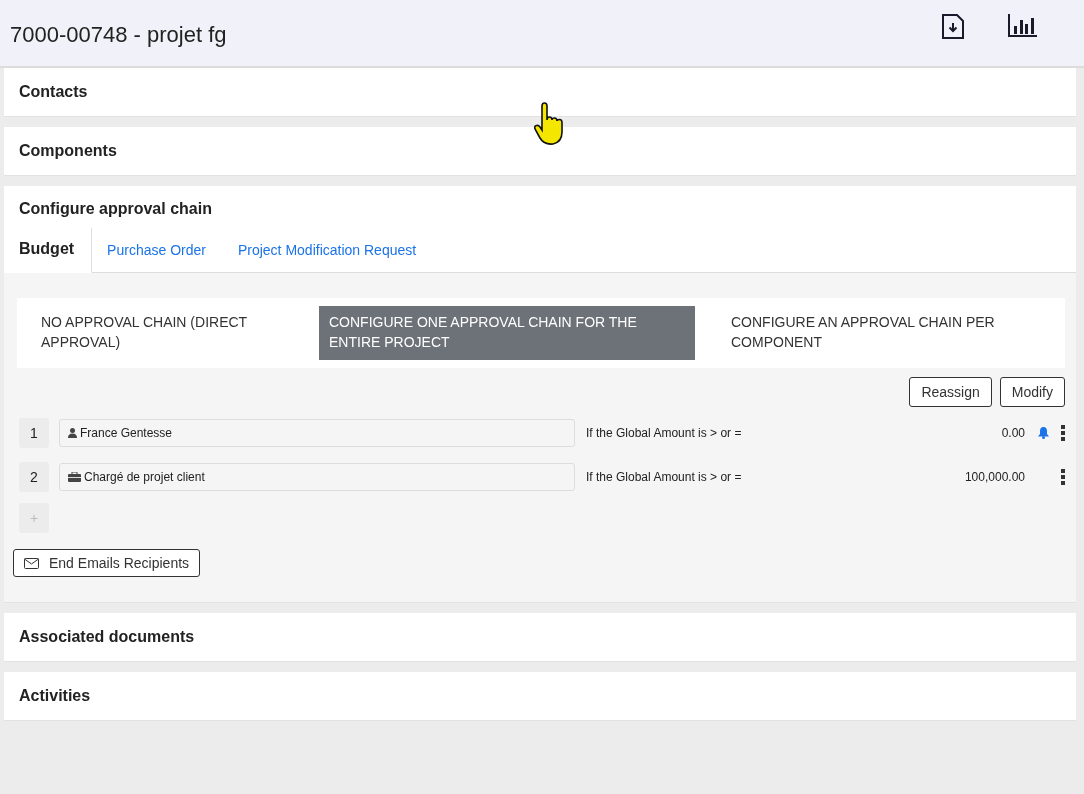  Describe the element at coordinates (31, 563) in the screenshot. I see `envelope-icon` at that location.